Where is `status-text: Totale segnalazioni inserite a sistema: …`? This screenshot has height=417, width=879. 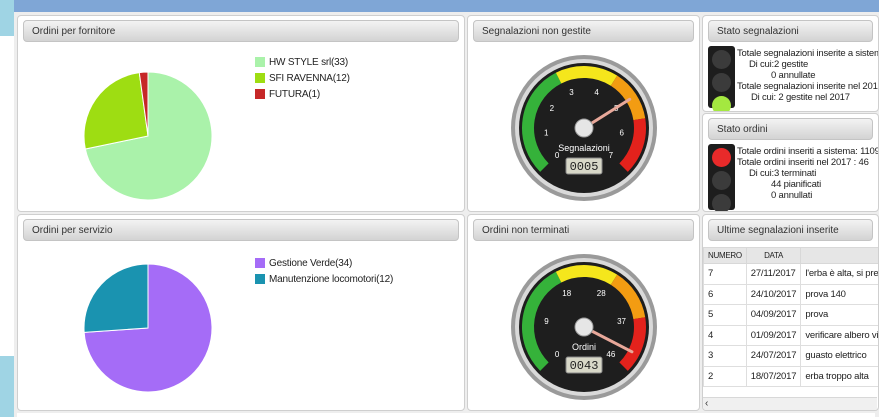
status-text: Totale segnalazioni inserite a sistema: … is located at coordinates (807, 75).